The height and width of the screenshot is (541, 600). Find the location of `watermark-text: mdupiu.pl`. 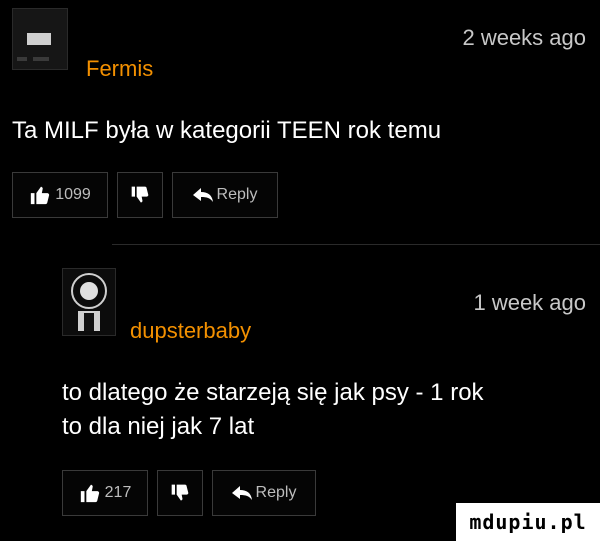

watermark-text: mdupiu.pl is located at coordinates (528, 522).